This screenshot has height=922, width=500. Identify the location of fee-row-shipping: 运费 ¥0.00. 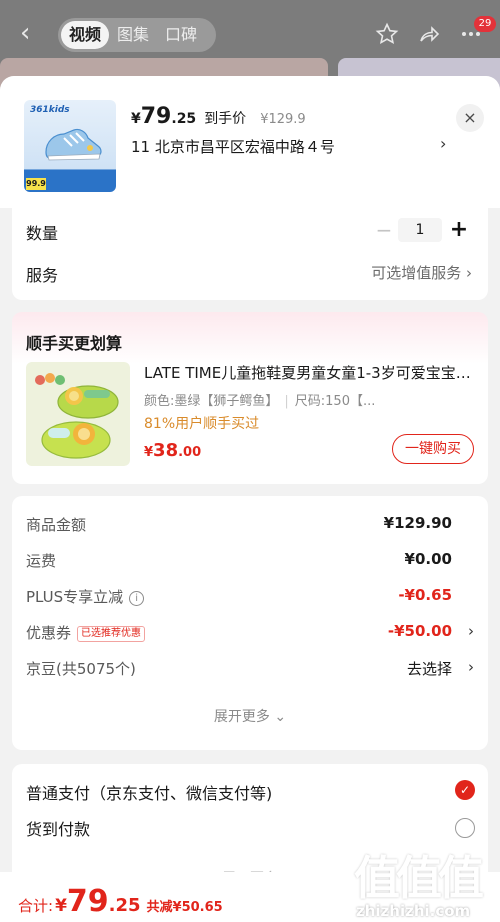
(250, 562).